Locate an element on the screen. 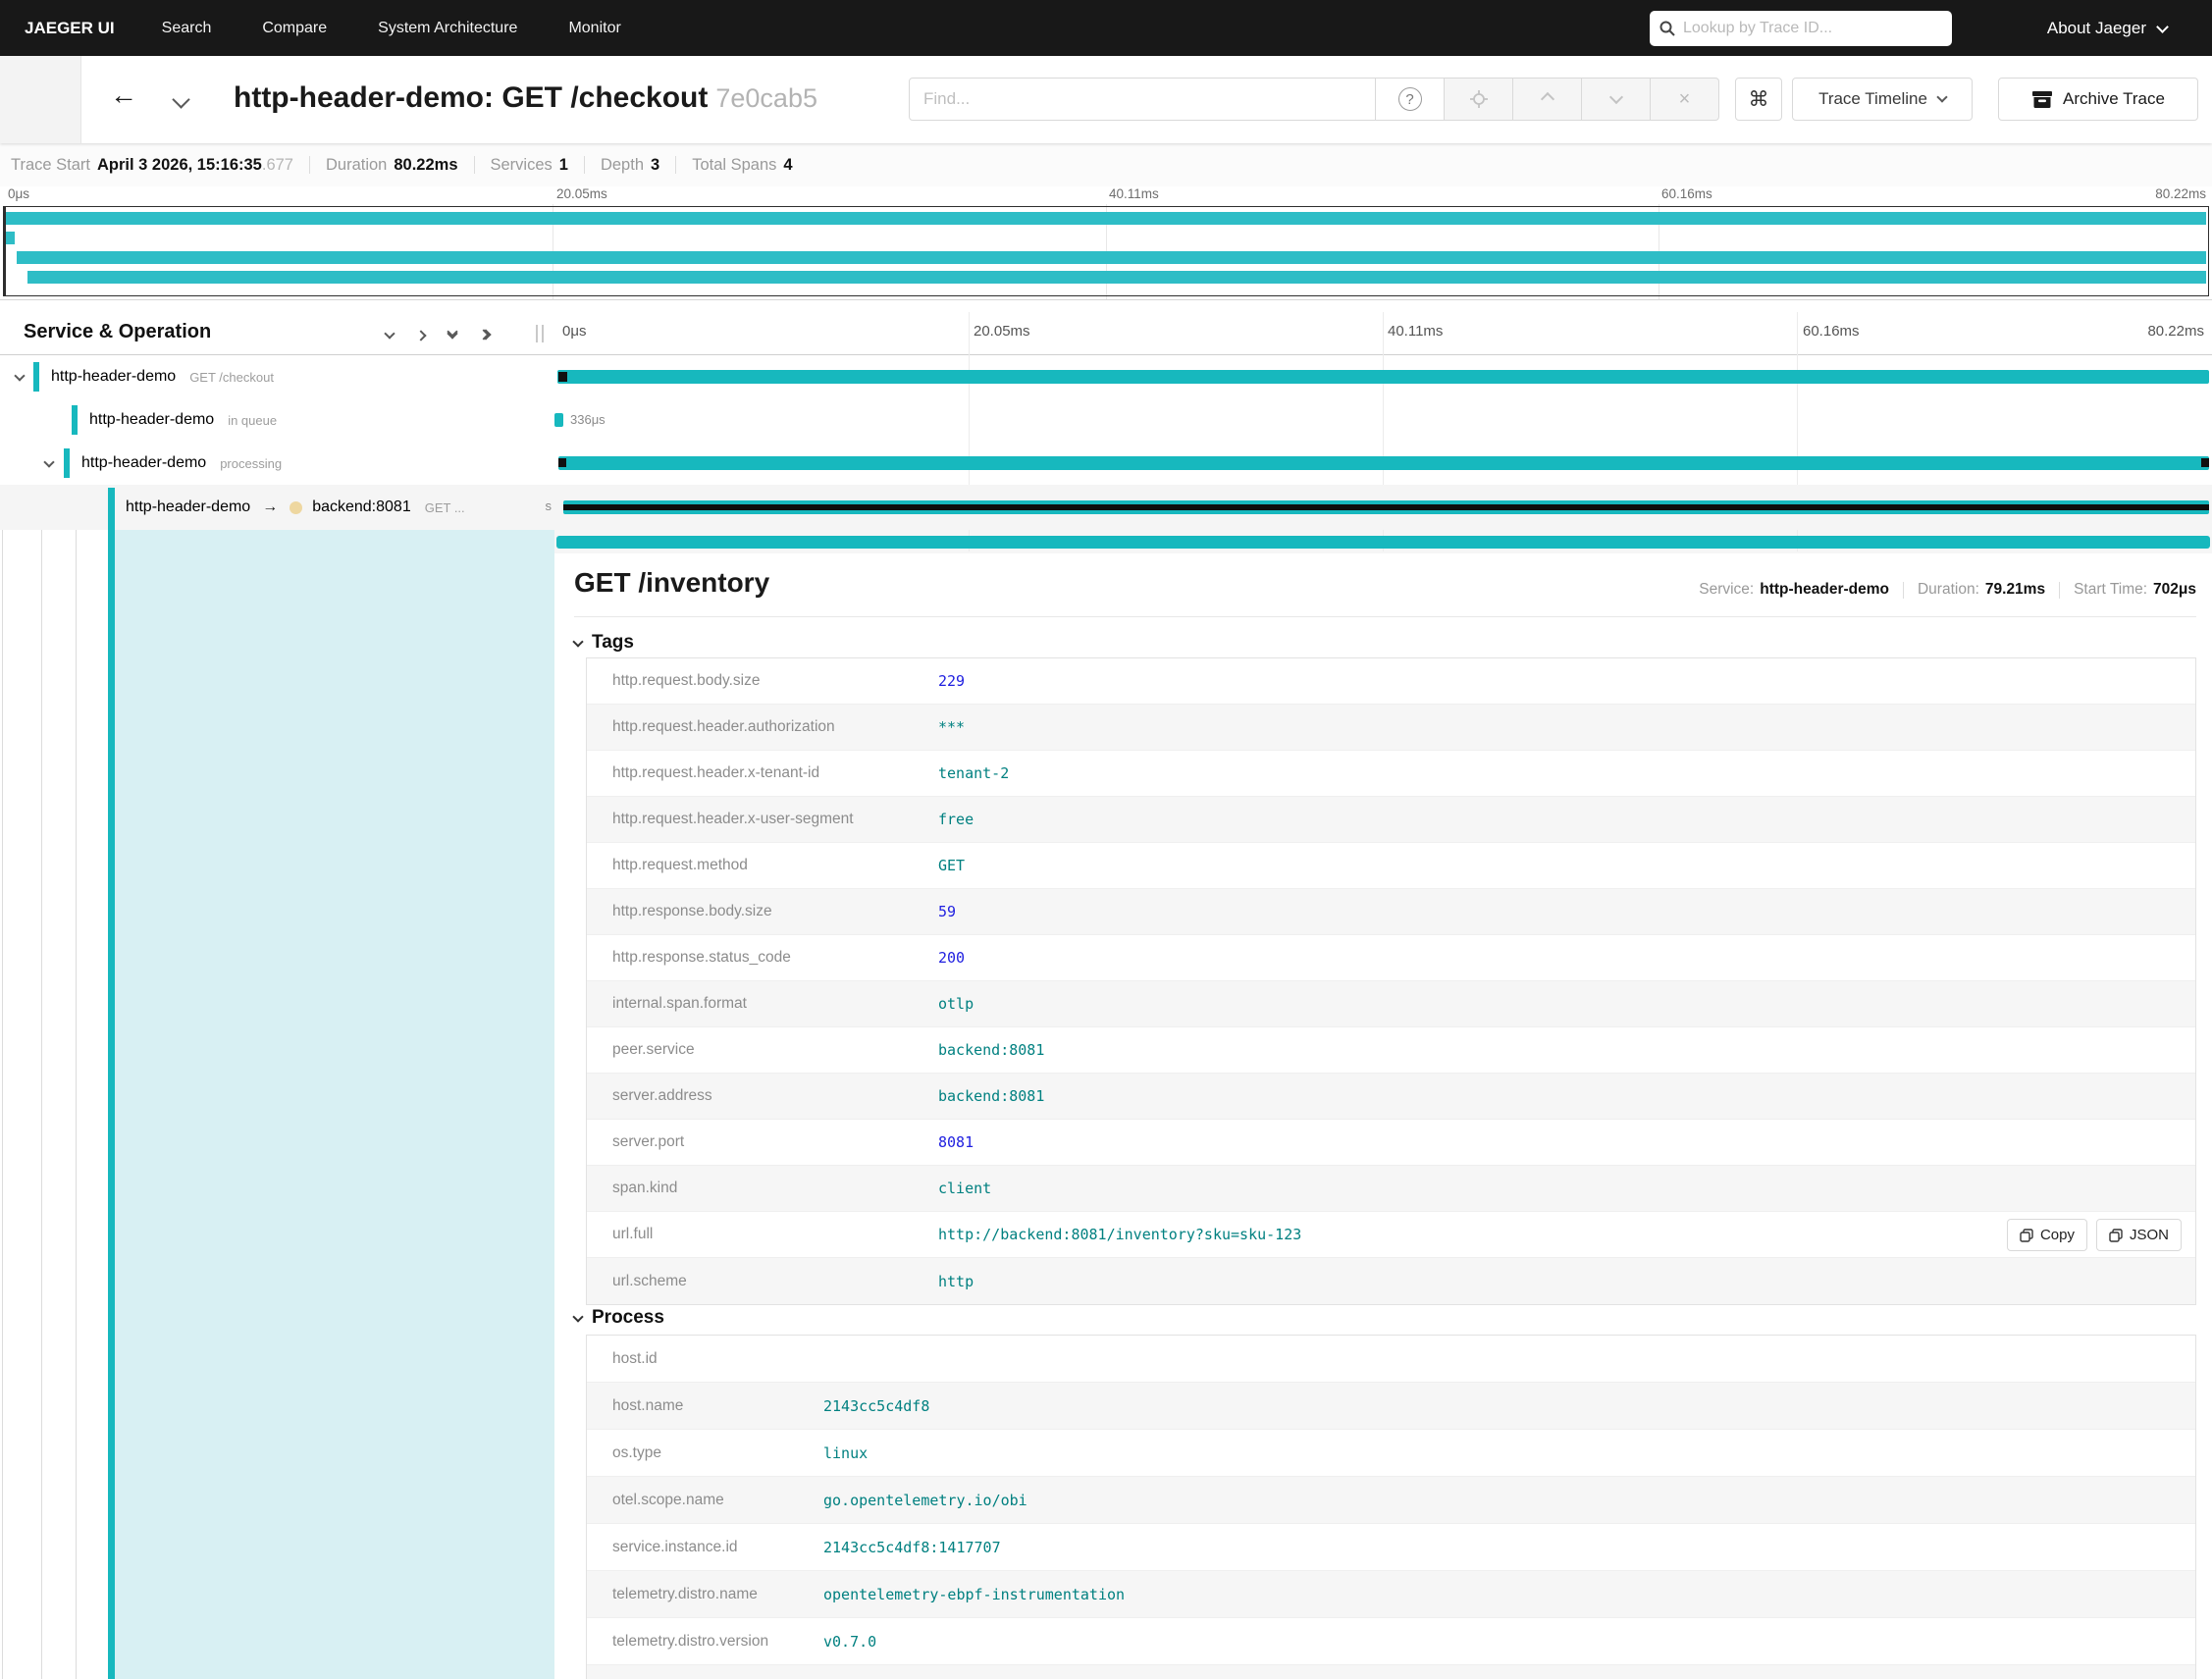  trace-view-dropdown: Trace Timeline is located at coordinates (1883, 99).